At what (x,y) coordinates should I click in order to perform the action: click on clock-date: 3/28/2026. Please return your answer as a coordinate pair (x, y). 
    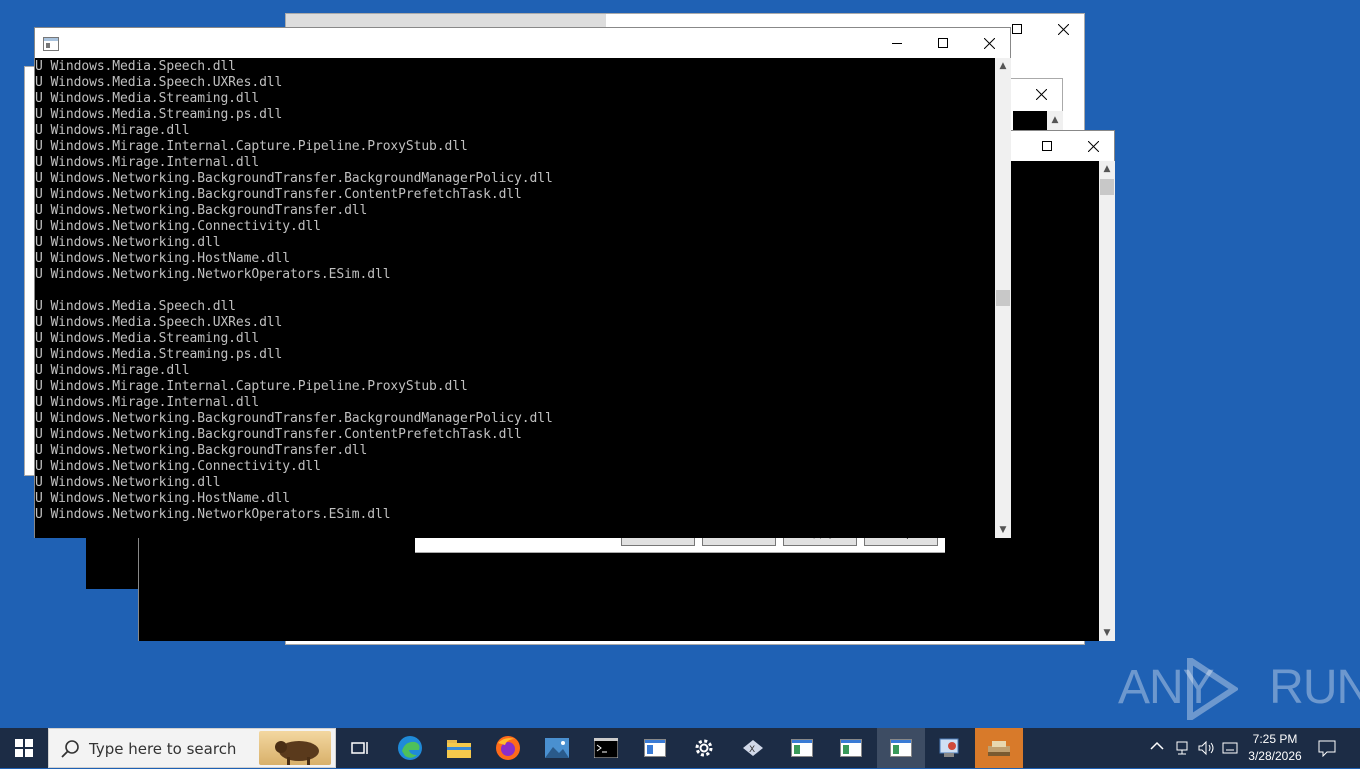
    Looking at the image, I should click on (1275, 756).